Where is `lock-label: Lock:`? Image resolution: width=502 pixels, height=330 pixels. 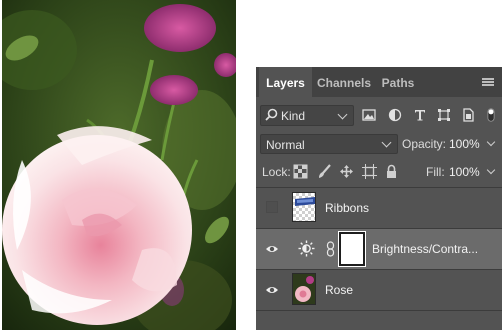 lock-label: Lock: is located at coordinates (276, 172).